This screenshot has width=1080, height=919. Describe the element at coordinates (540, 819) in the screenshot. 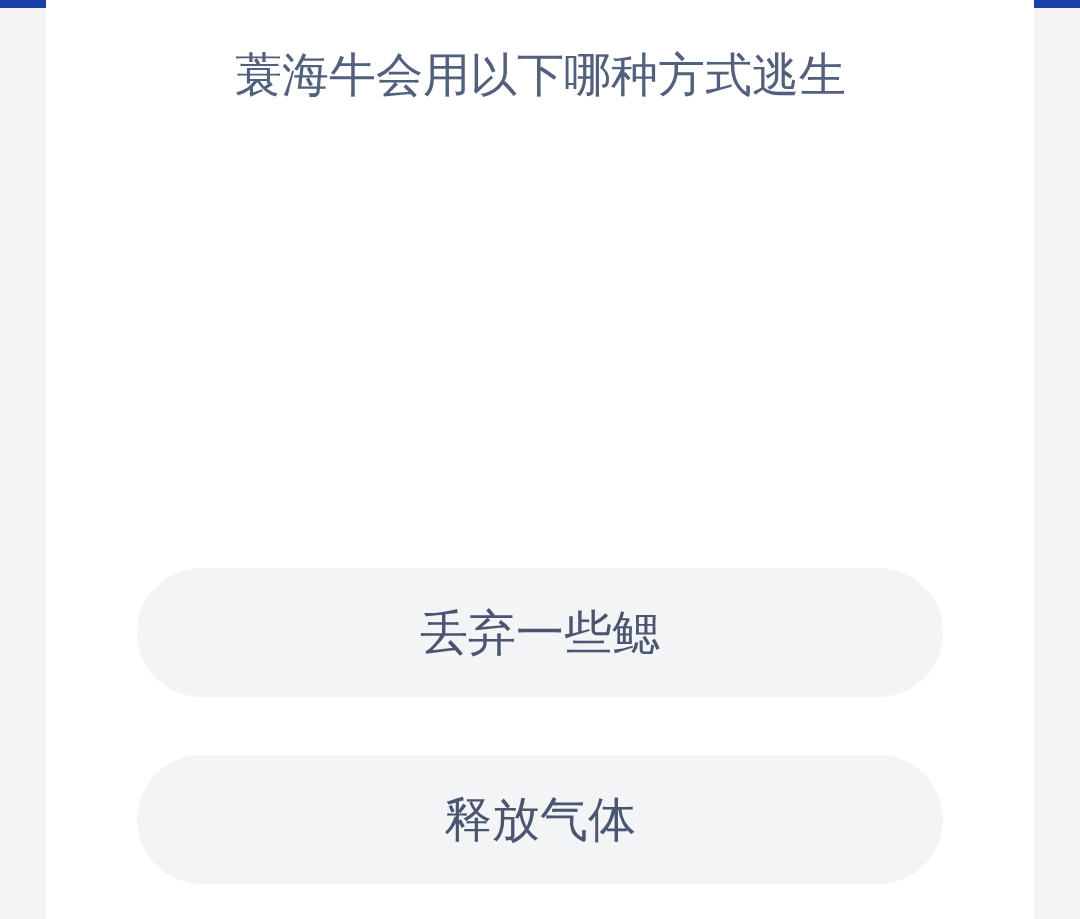

I see `answer-option: 释放气体` at that location.